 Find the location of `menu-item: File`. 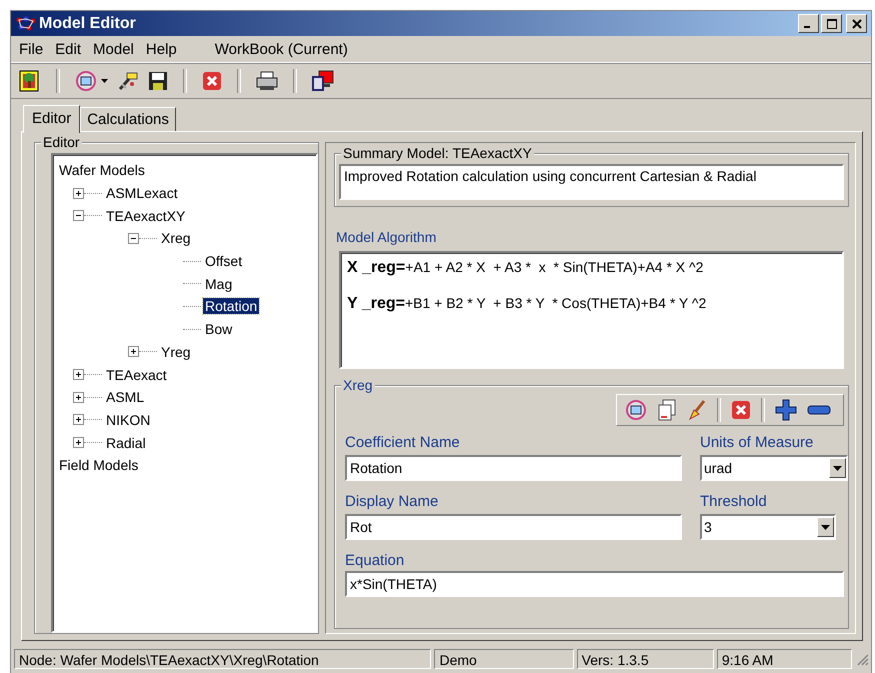

menu-item: File is located at coordinates (34, 49).